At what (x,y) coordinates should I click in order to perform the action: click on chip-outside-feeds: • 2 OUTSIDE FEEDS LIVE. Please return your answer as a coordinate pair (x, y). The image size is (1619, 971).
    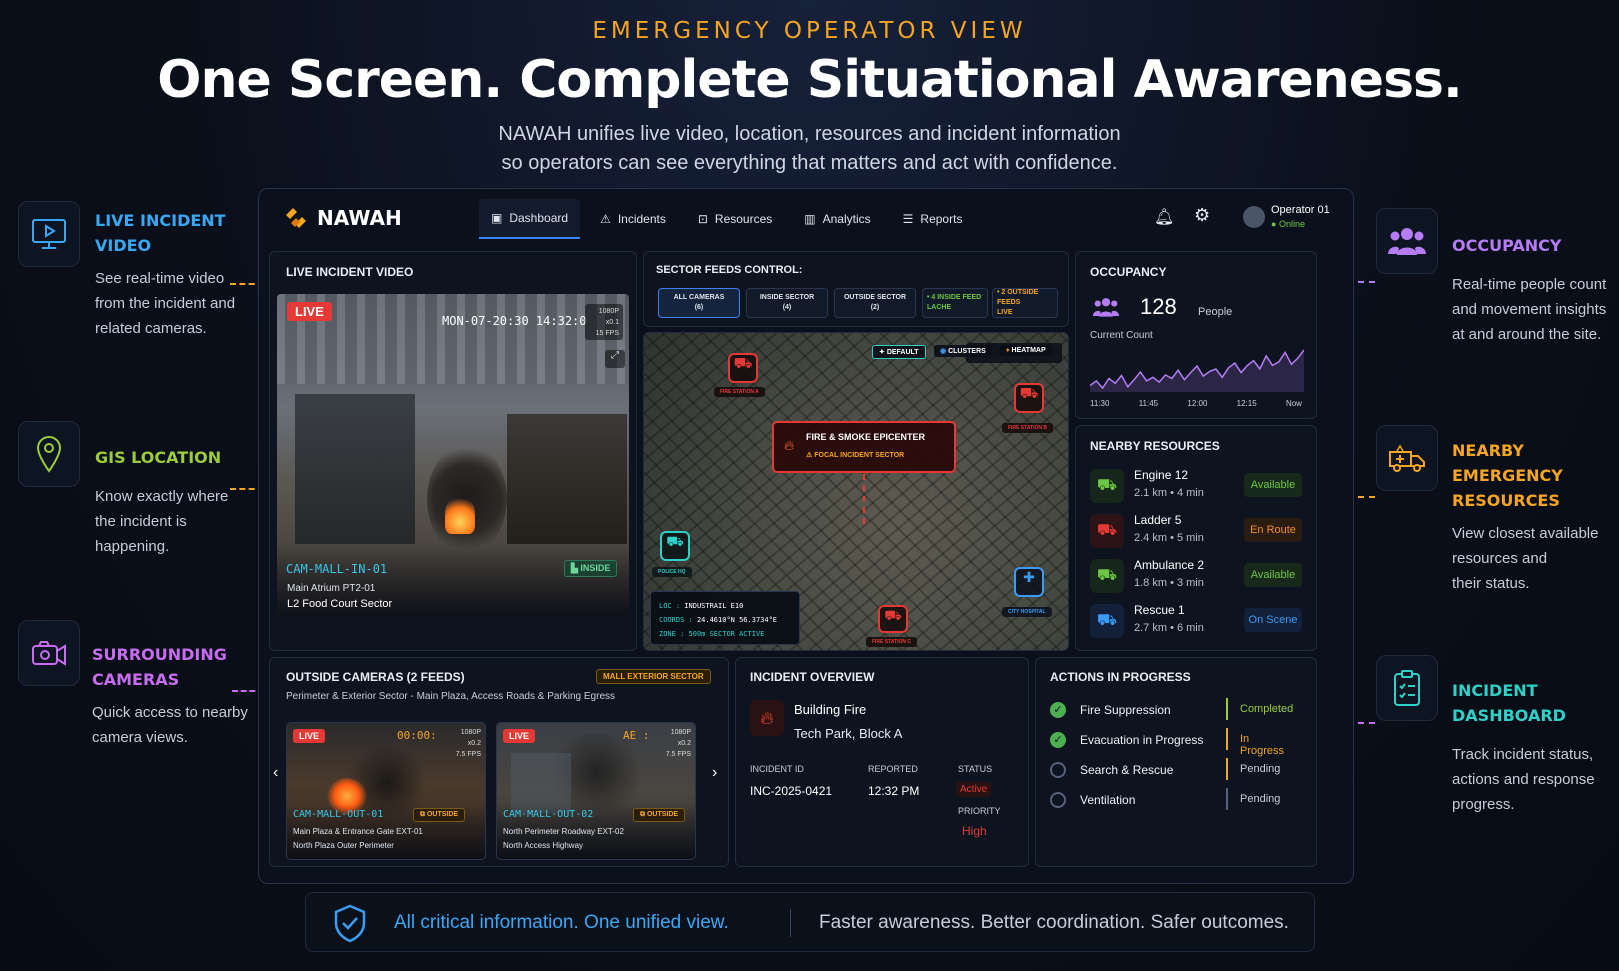
    Looking at the image, I should click on (1025, 303).